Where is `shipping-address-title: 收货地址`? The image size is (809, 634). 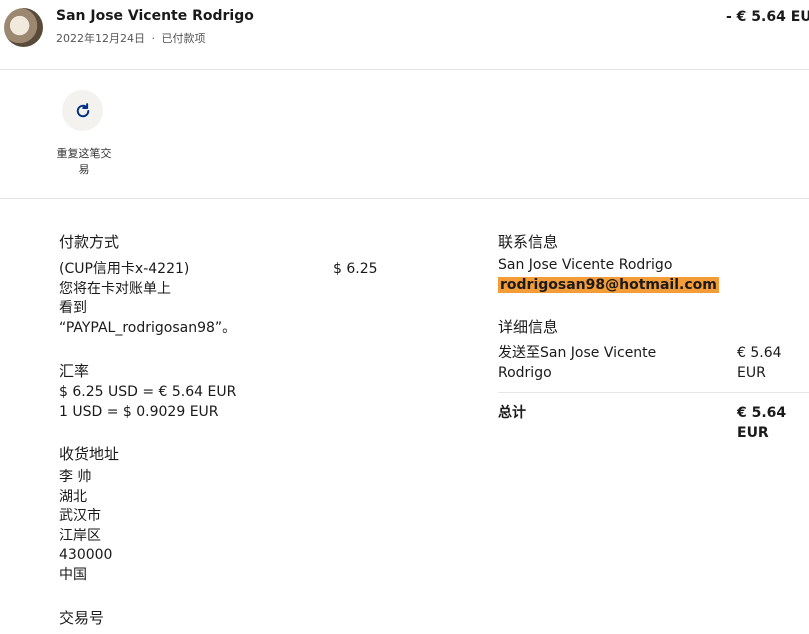
shipping-address-title: 收货地址 is located at coordinates (89, 454).